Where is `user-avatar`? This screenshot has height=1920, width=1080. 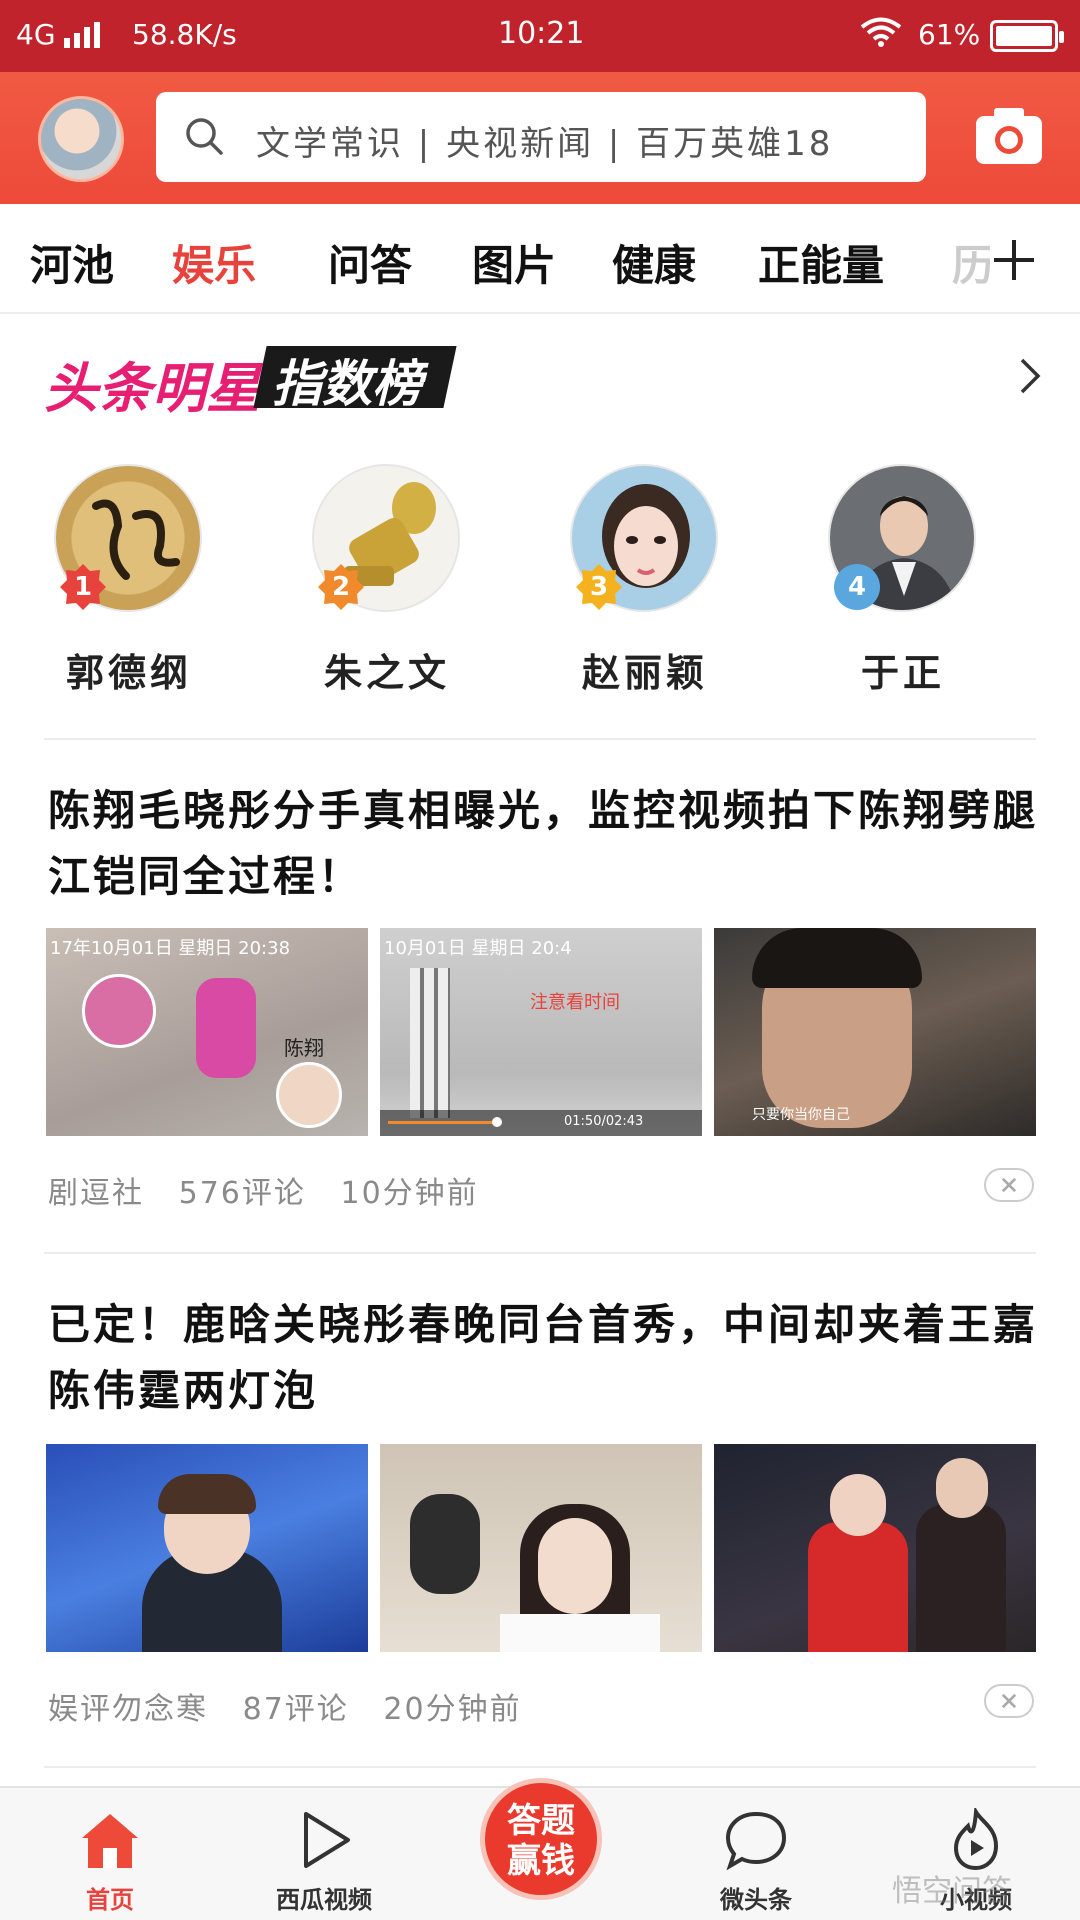 user-avatar is located at coordinates (81, 139).